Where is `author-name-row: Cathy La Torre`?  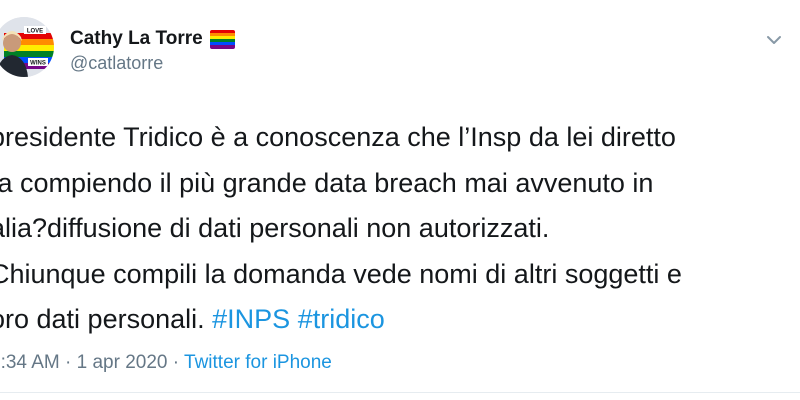 author-name-row: Cathy La Torre is located at coordinates (152, 39).